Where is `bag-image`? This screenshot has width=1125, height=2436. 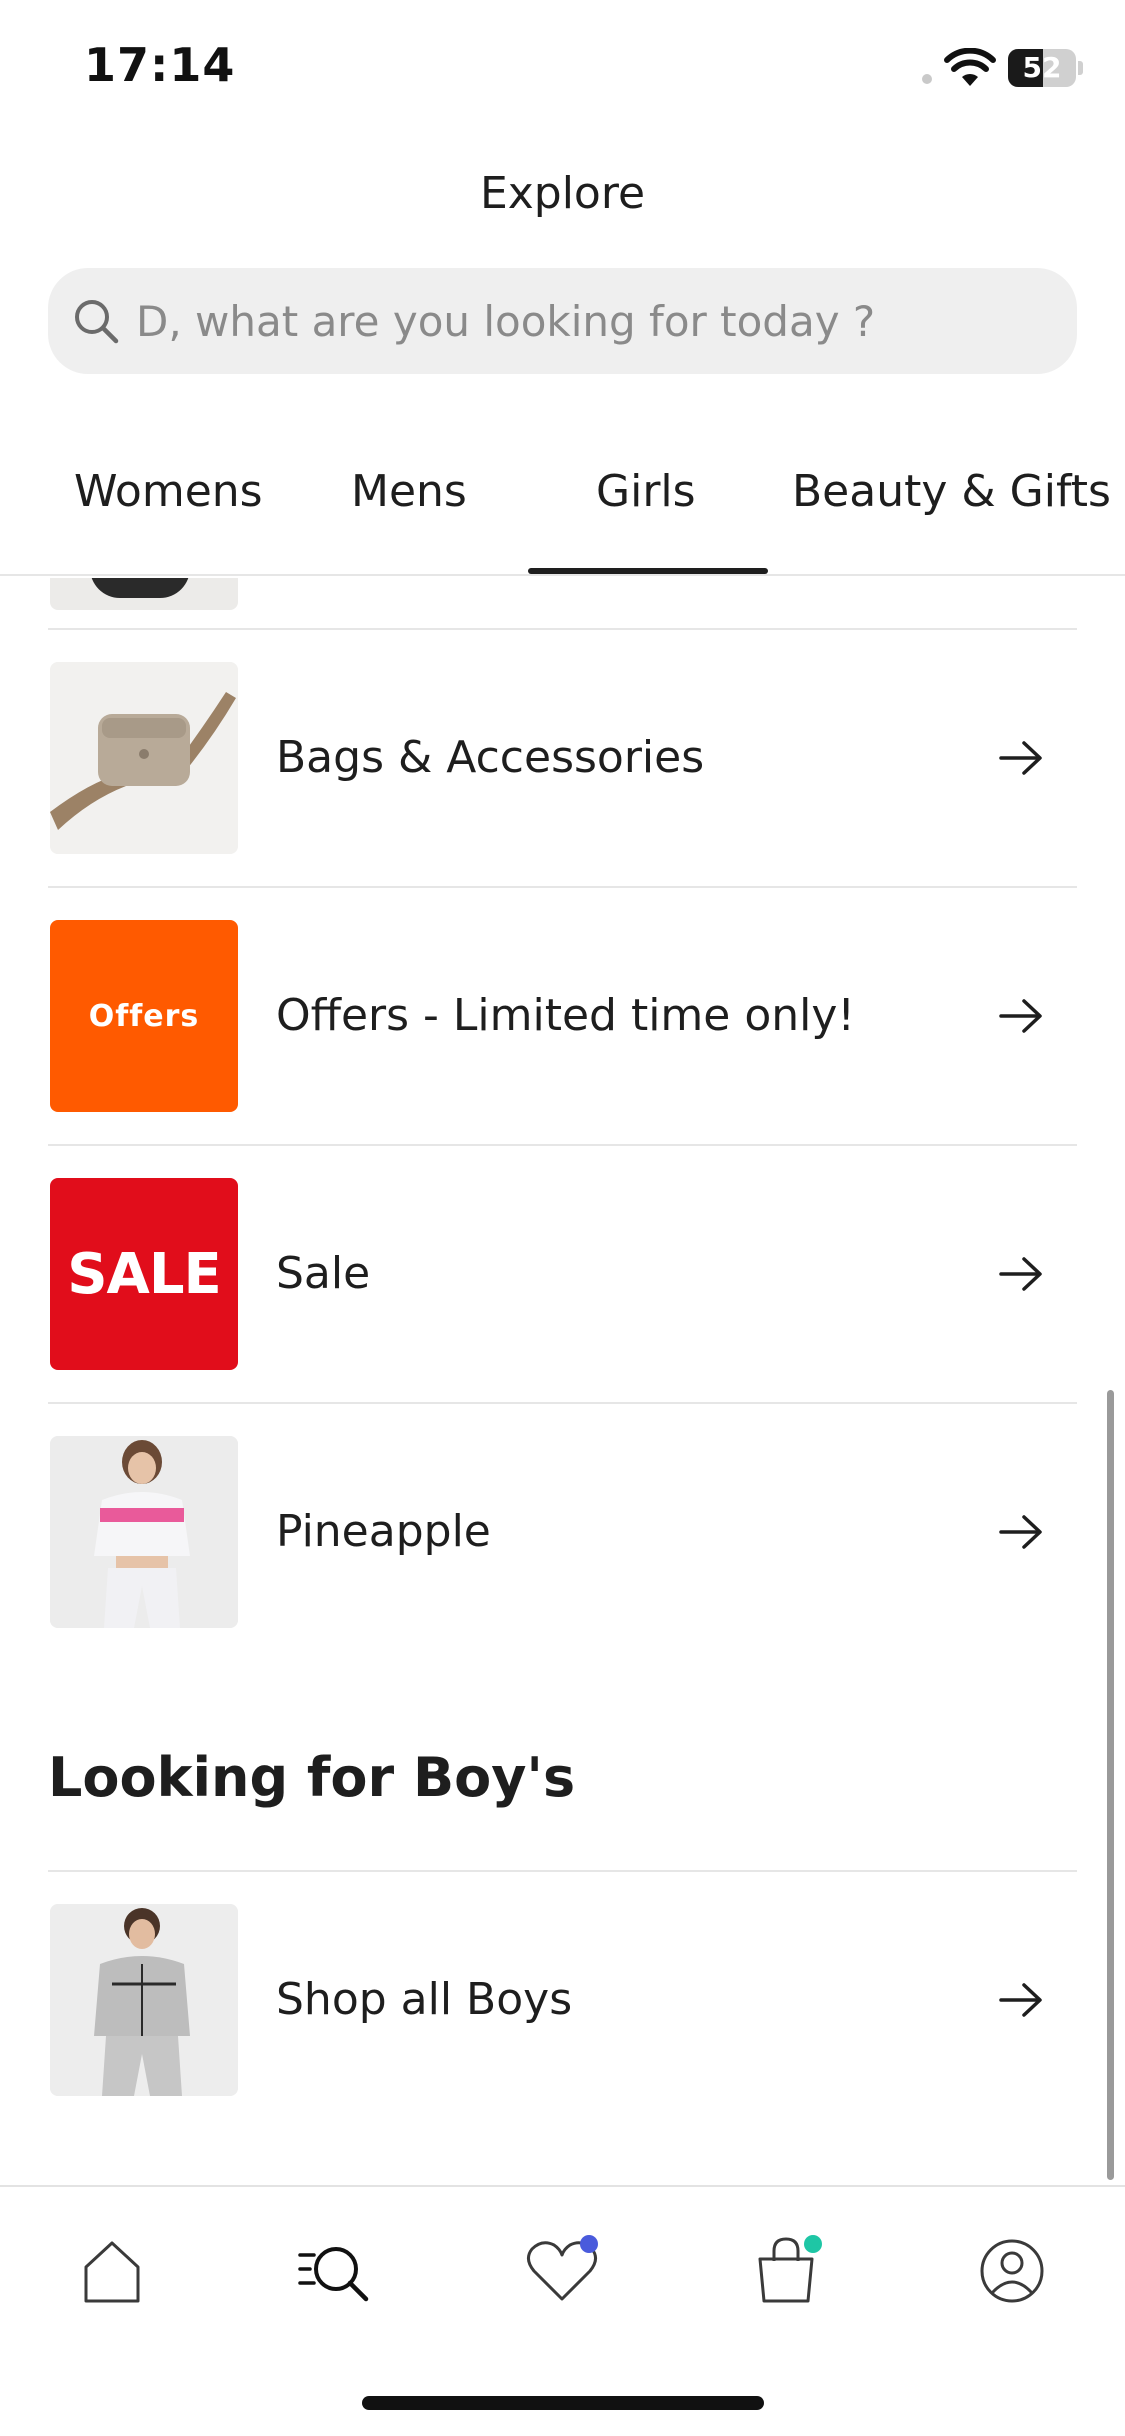 bag-image is located at coordinates (144, 758).